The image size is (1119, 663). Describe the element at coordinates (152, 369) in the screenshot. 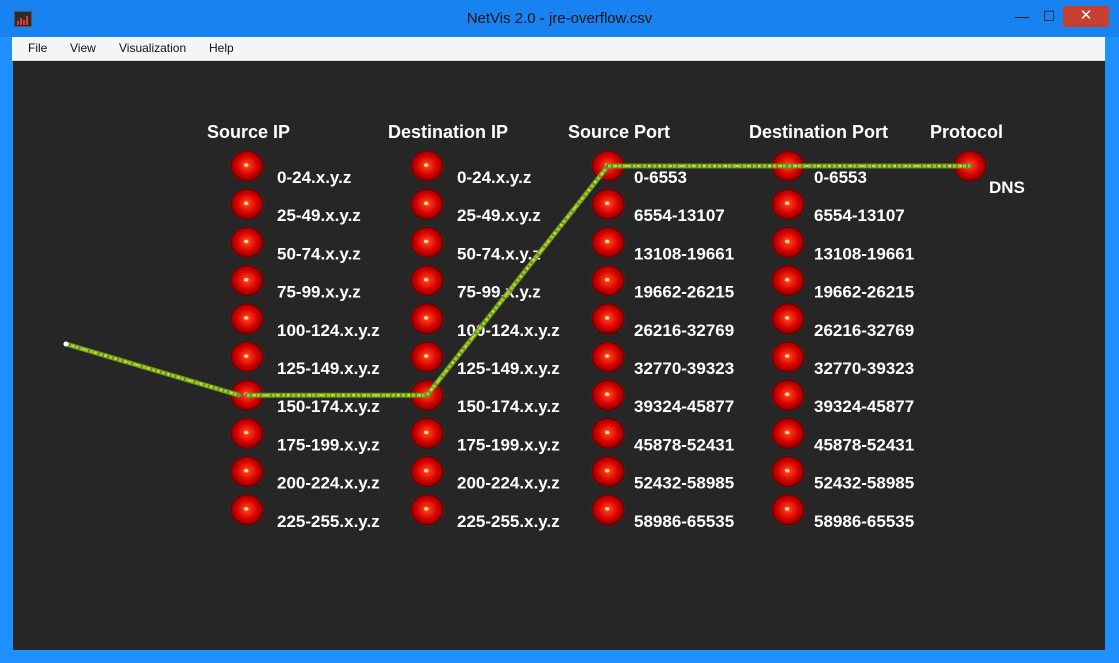

I see `incoming-line` at that location.